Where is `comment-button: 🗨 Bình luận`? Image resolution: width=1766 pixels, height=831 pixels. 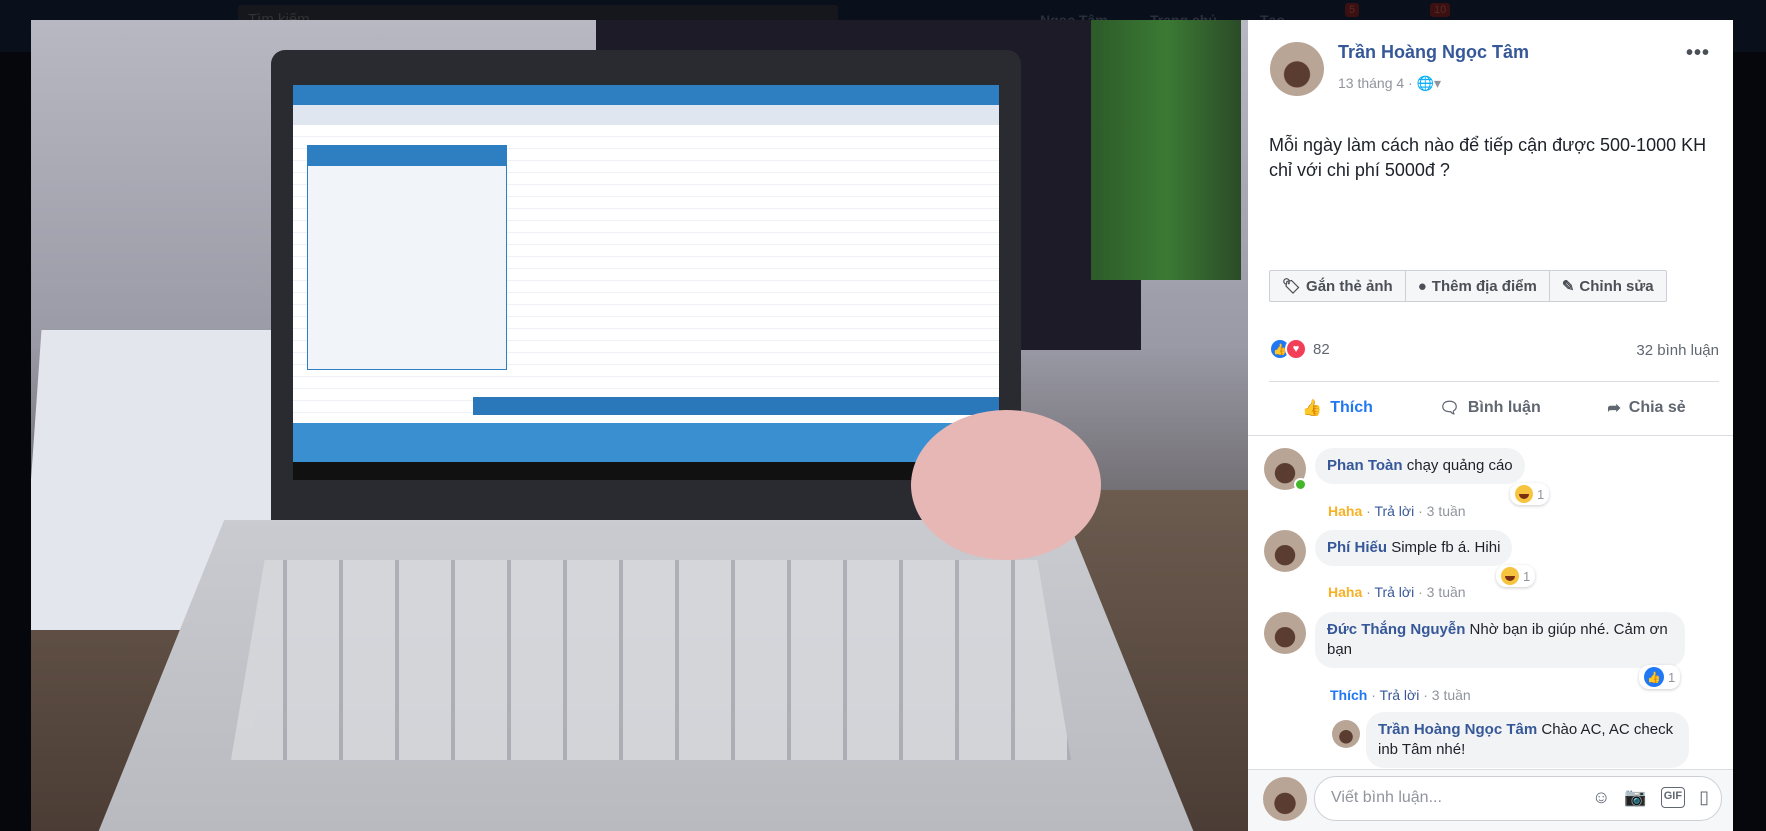
comment-button: 🗨 Bình luận is located at coordinates (1490, 408).